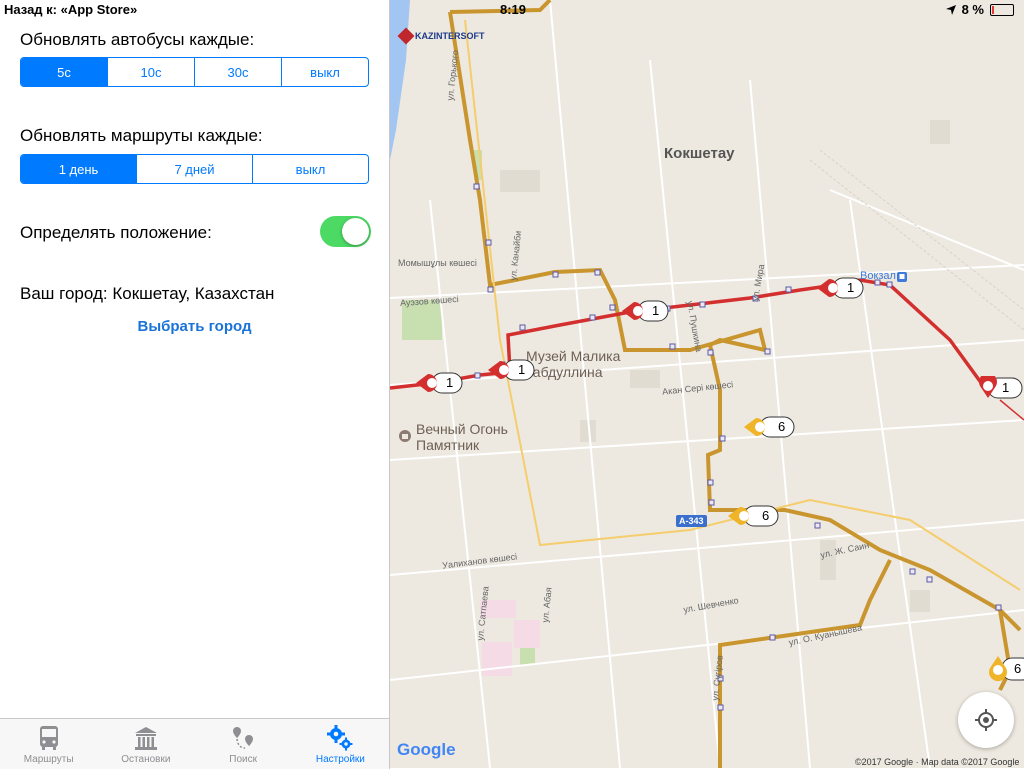 The width and height of the screenshot is (1024, 769). I want to click on location-arrow-icon, so click(950, 9).